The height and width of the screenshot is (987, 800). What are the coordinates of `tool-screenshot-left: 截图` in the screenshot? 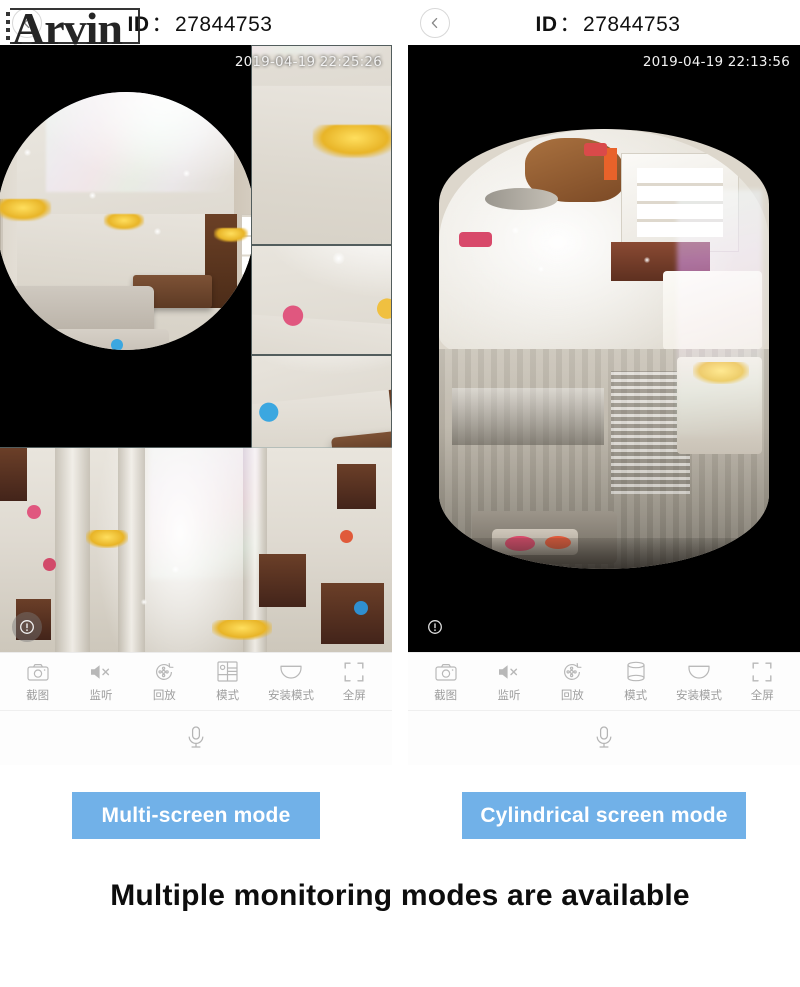 It's located at (38, 682).